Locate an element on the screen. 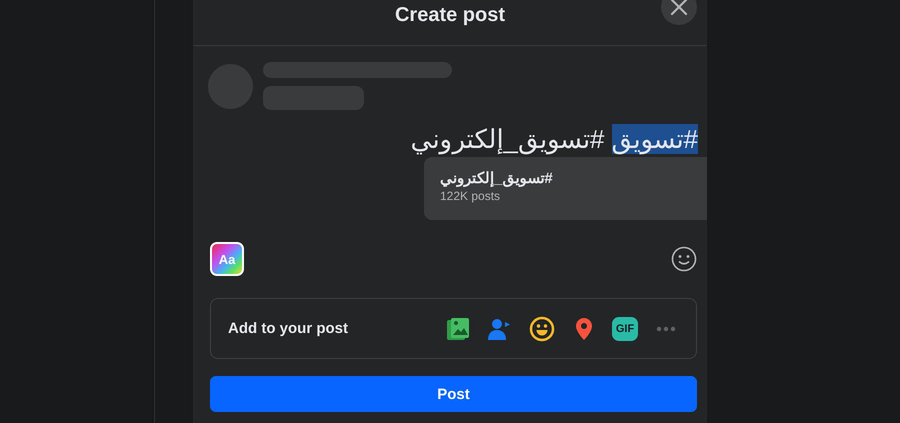 Image resolution: width=900 pixels, height=423 pixels. add-to-post-label: Add to your post is located at coordinates (288, 328).